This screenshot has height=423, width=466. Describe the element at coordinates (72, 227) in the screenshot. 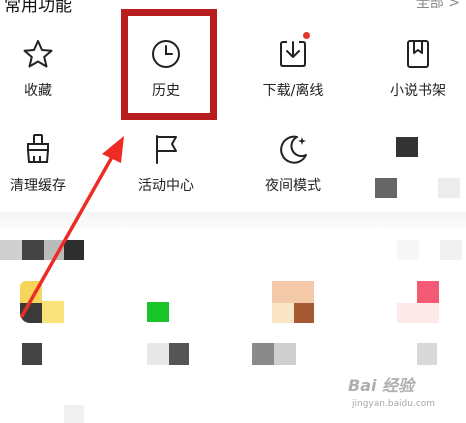

I see `annotation-arrow` at that location.